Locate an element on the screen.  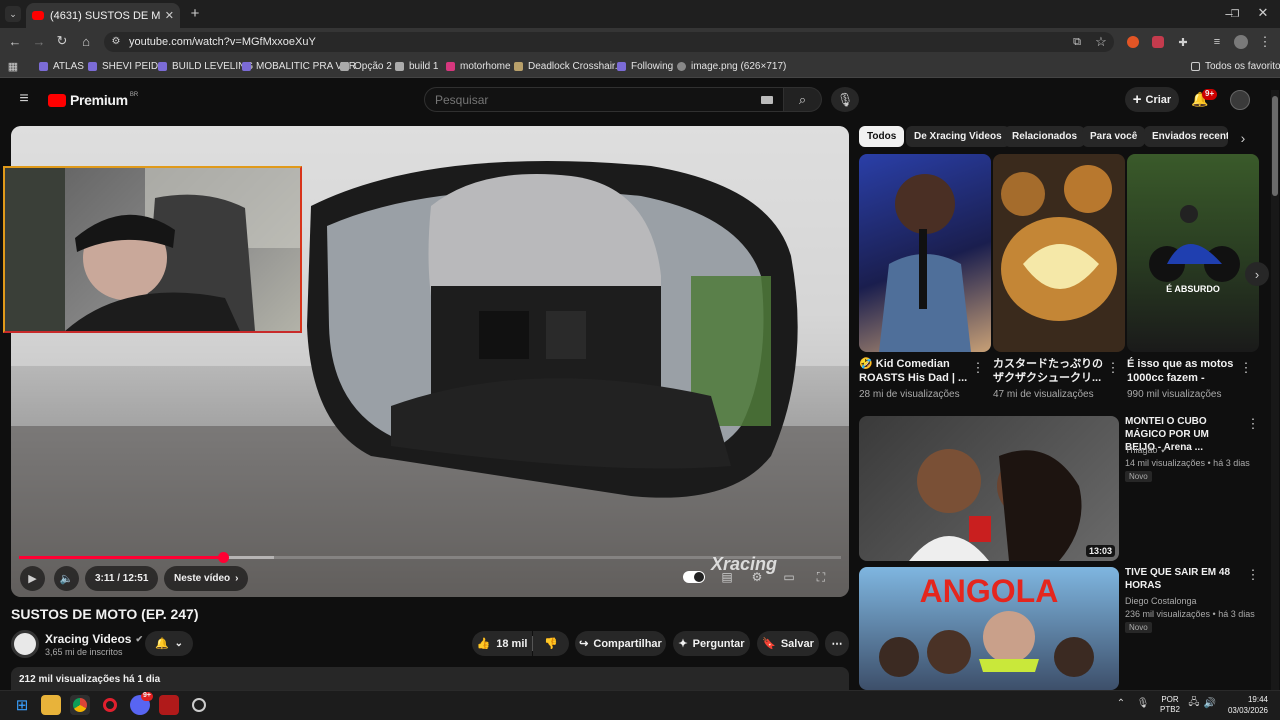
channel-avatar is located at coordinates (25, 644).